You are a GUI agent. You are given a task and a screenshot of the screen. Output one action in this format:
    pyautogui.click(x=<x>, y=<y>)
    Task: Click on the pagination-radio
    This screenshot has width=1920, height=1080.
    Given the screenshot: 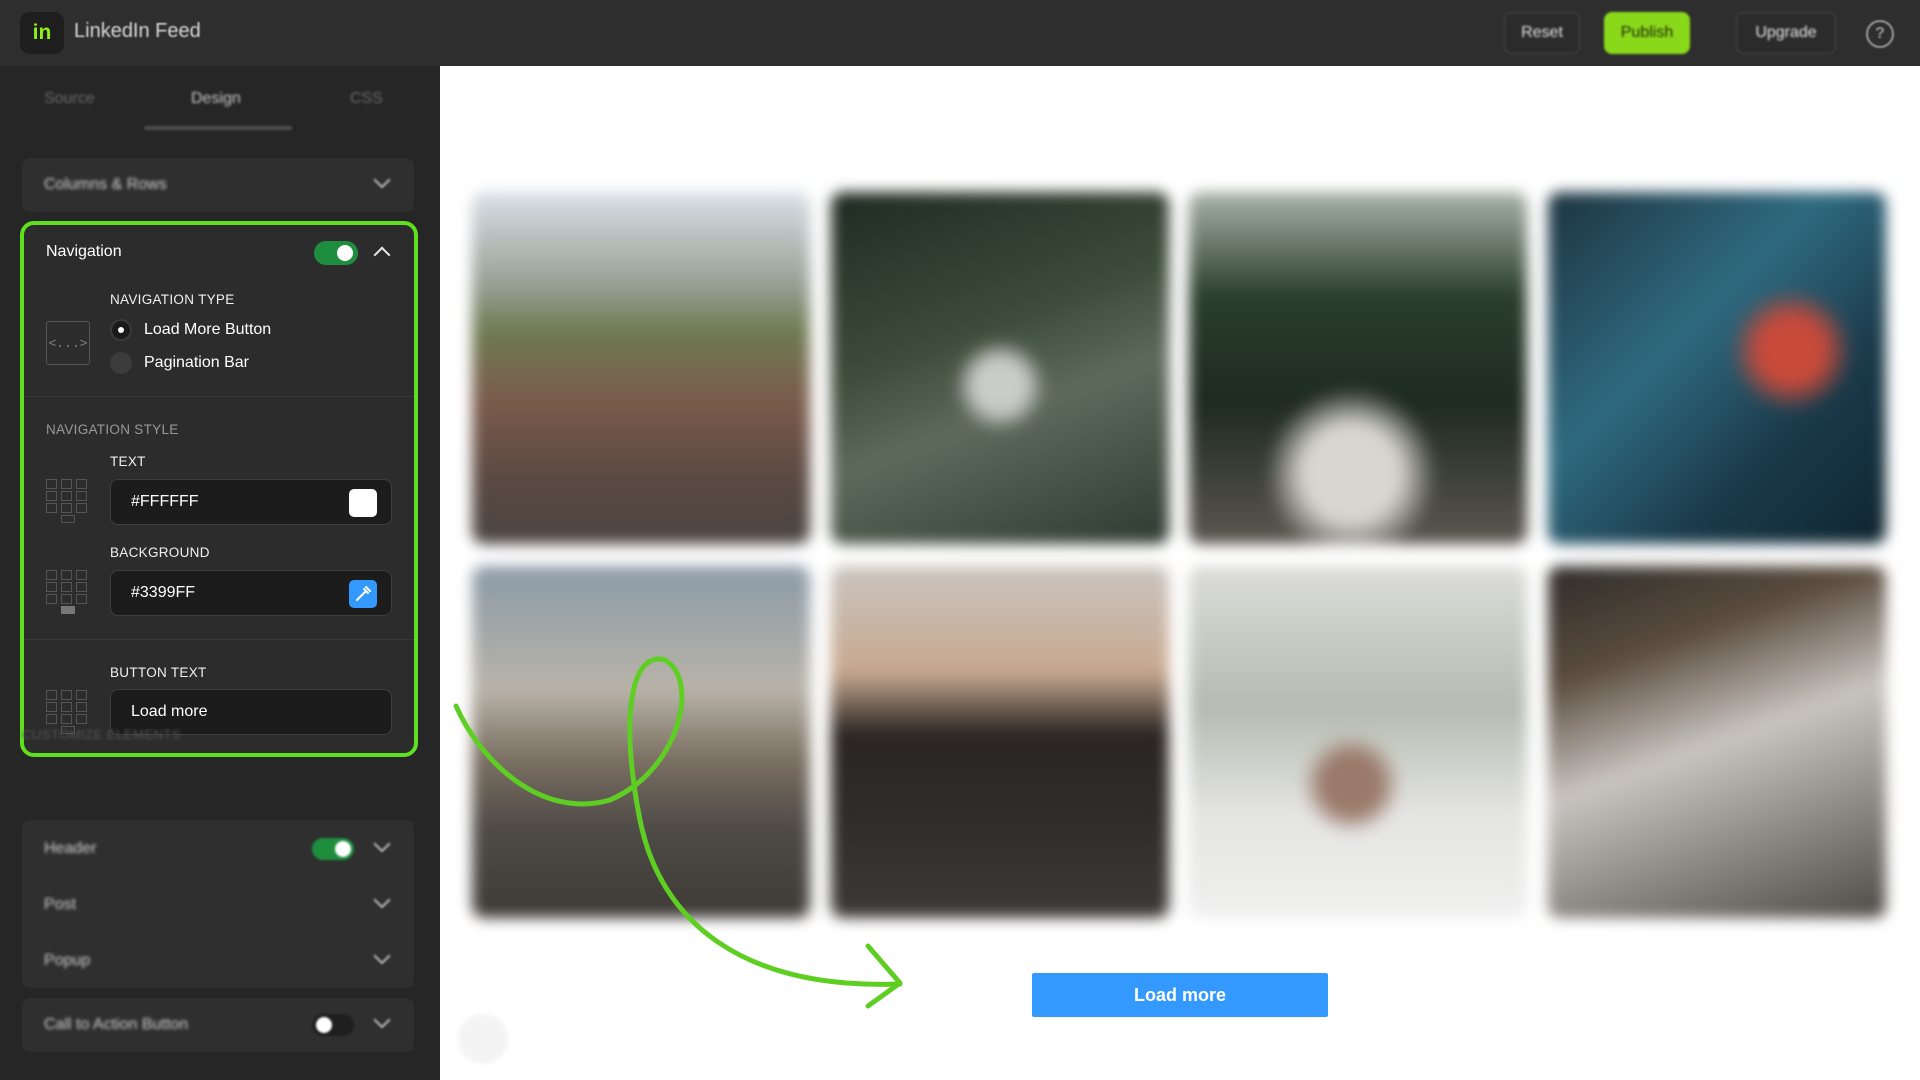 What is the action you would take?
    pyautogui.click(x=121, y=363)
    